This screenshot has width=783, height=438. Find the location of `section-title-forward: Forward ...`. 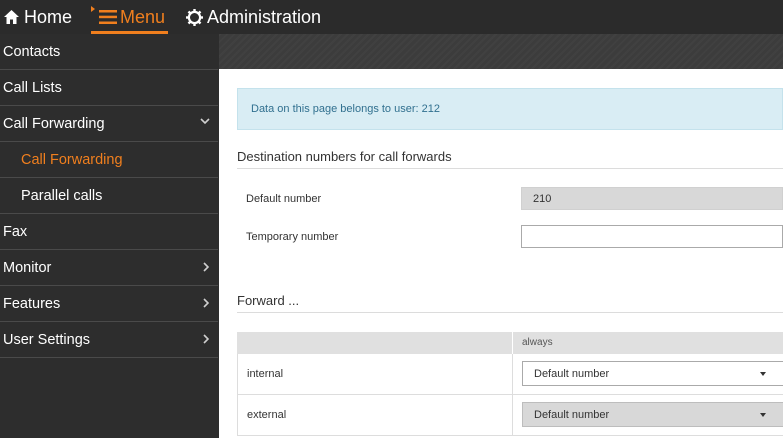

section-title-forward: Forward ... is located at coordinates (510, 303).